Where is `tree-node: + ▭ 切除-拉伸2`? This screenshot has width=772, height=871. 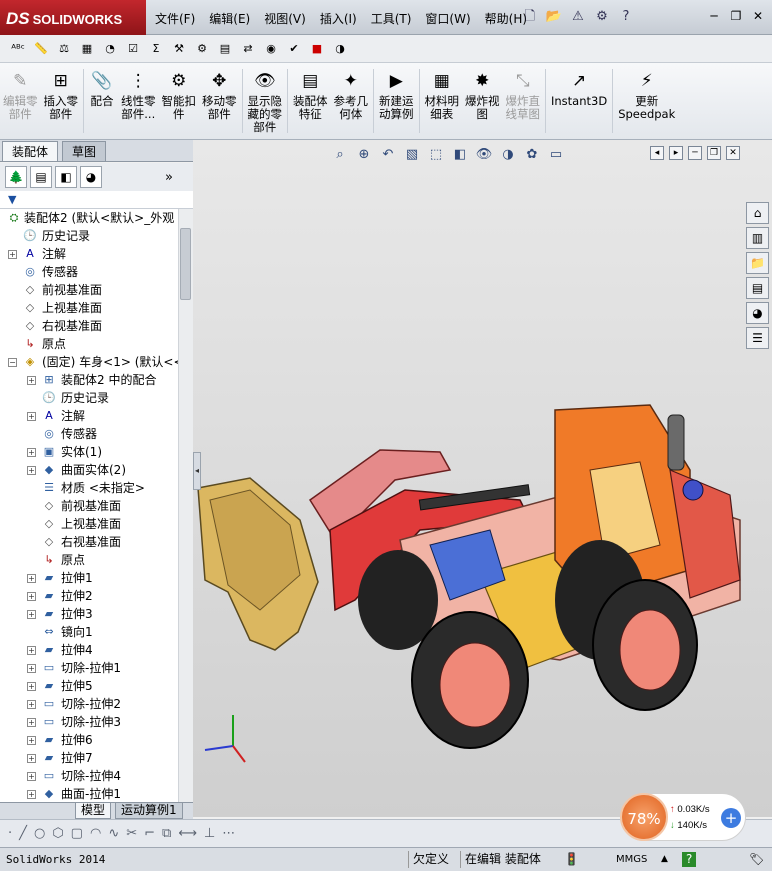 tree-node: + ▭ 切除-拉伸2 is located at coordinates (89, 704).